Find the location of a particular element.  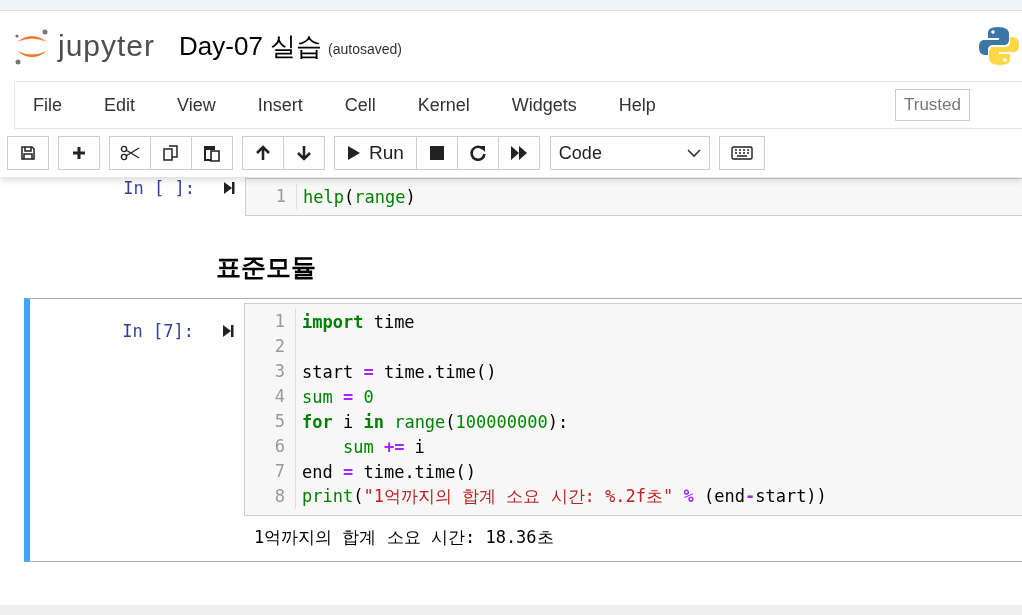

chevron-down-icon is located at coordinates (693, 153).